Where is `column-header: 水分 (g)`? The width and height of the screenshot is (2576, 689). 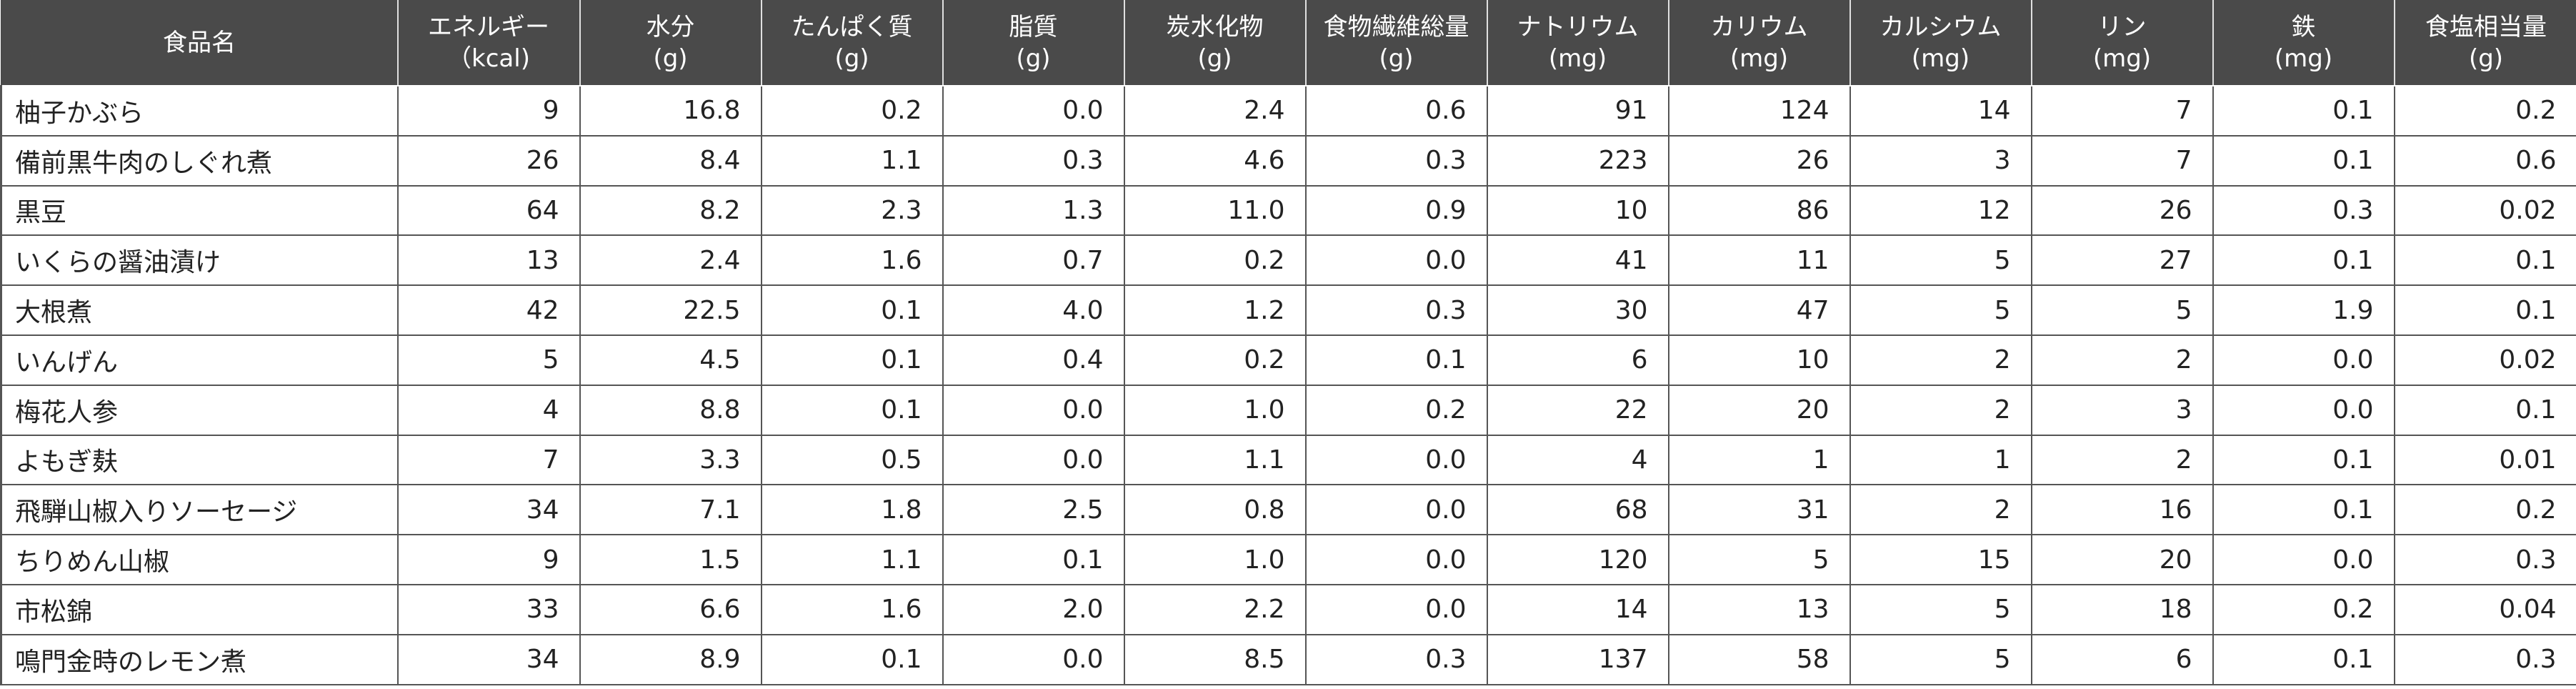 column-header: 水分 (g) is located at coordinates (670, 43).